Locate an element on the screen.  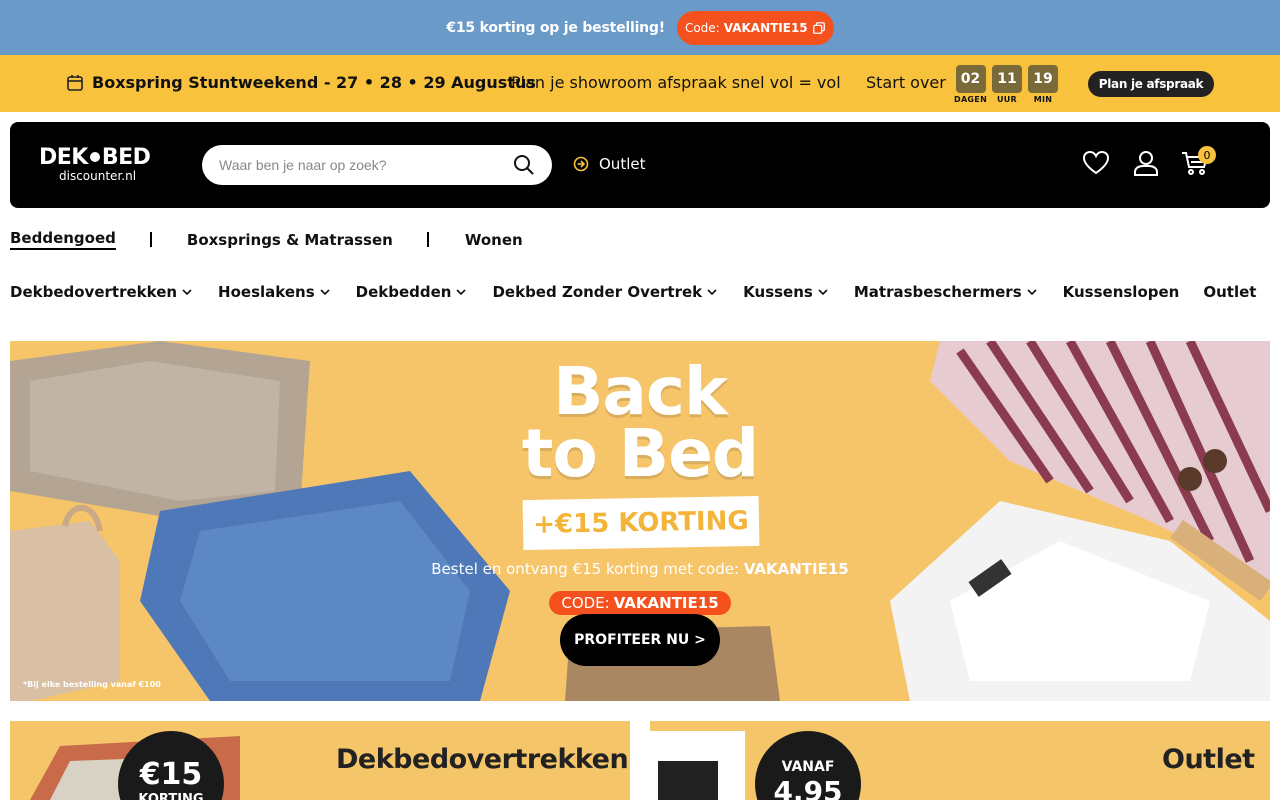
tile-dekbedovertrekken: €15 KORTING Dekbedovertrekken is located at coordinates (320, 760).